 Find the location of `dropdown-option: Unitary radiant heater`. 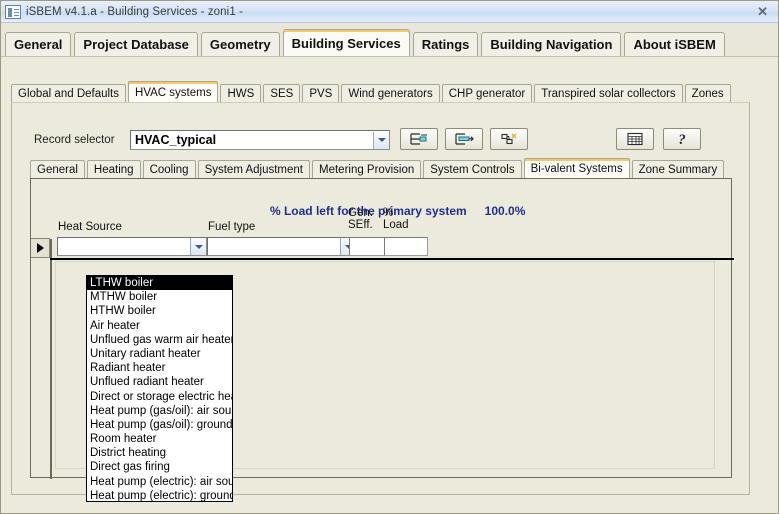

dropdown-option: Unitary radiant heater is located at coordinates (159, 354).